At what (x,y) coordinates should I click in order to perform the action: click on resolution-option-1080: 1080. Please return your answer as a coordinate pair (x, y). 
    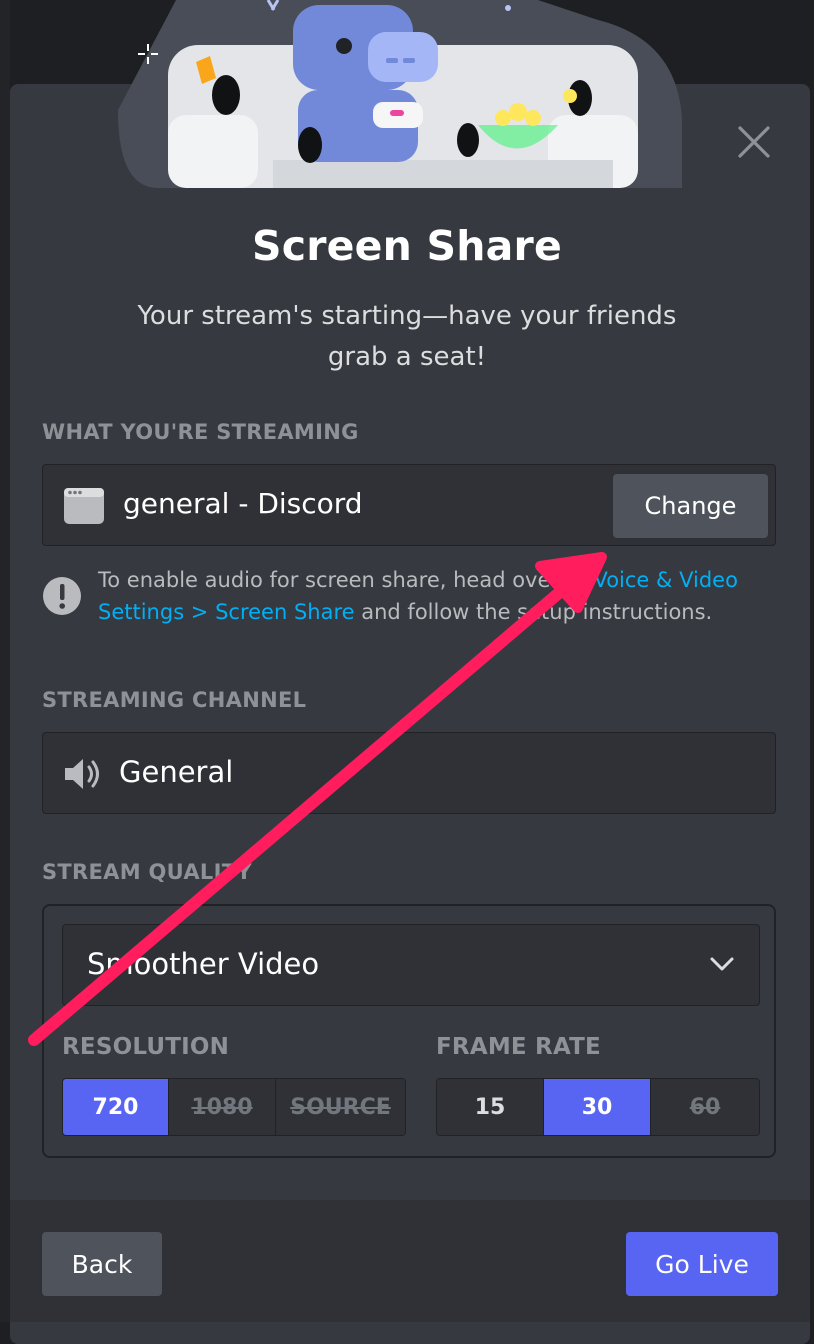
    Looking at the image, I should click on (222, 1107).